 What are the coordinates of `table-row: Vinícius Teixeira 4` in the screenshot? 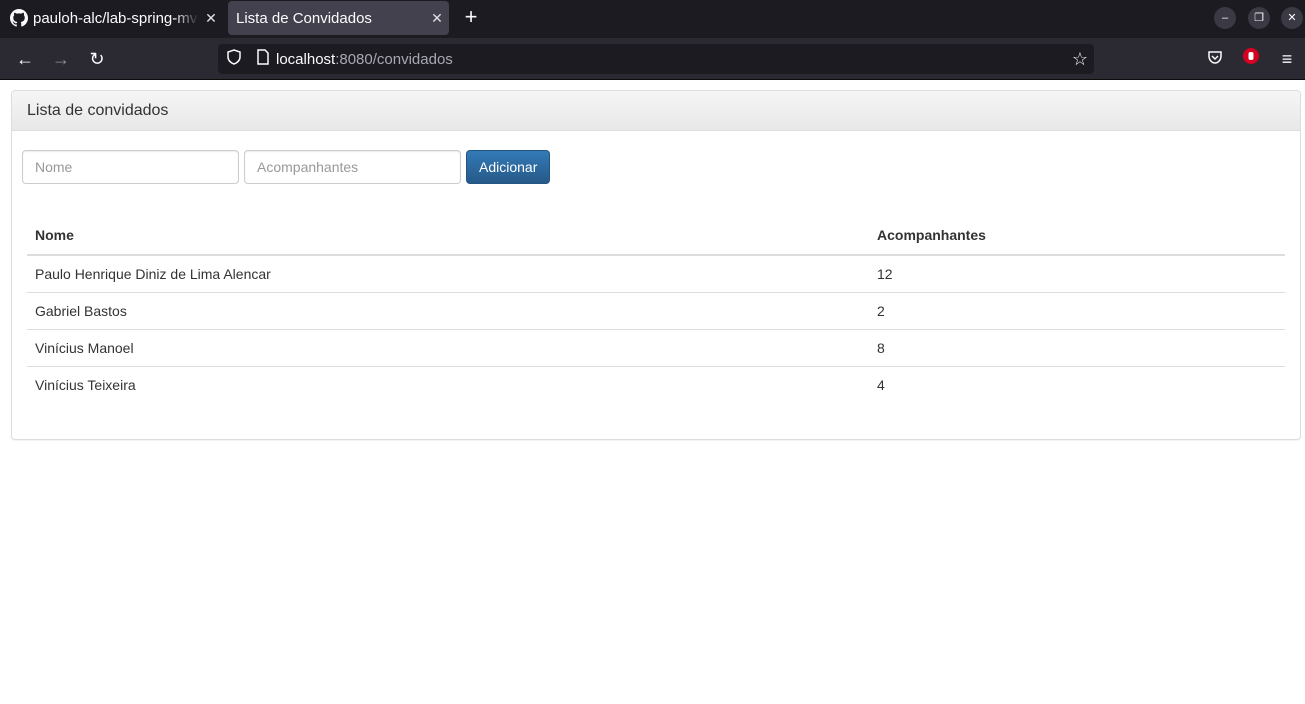 It's located at (656, 384).